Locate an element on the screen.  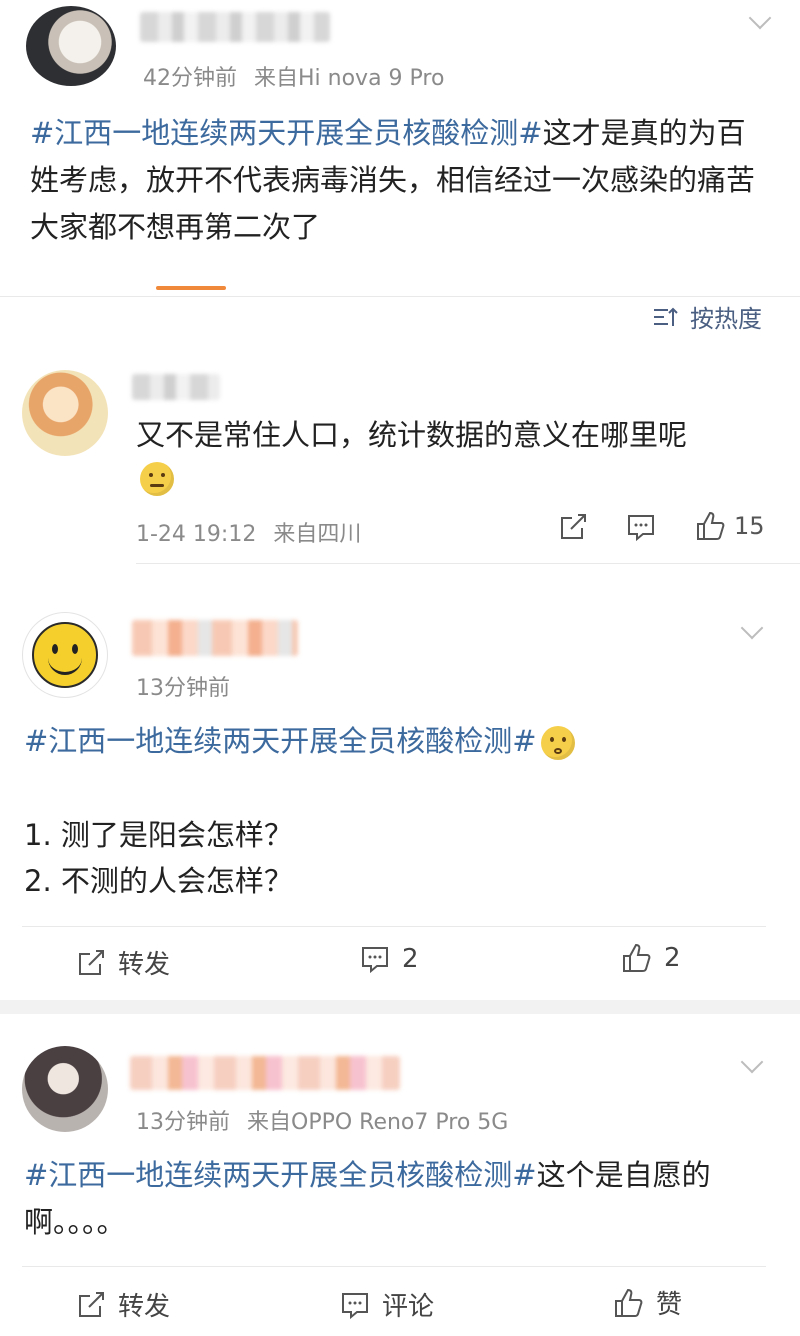
post2-content: #江西一地连续两天开展全员核酸检测# is located at coordinates (399, 741).